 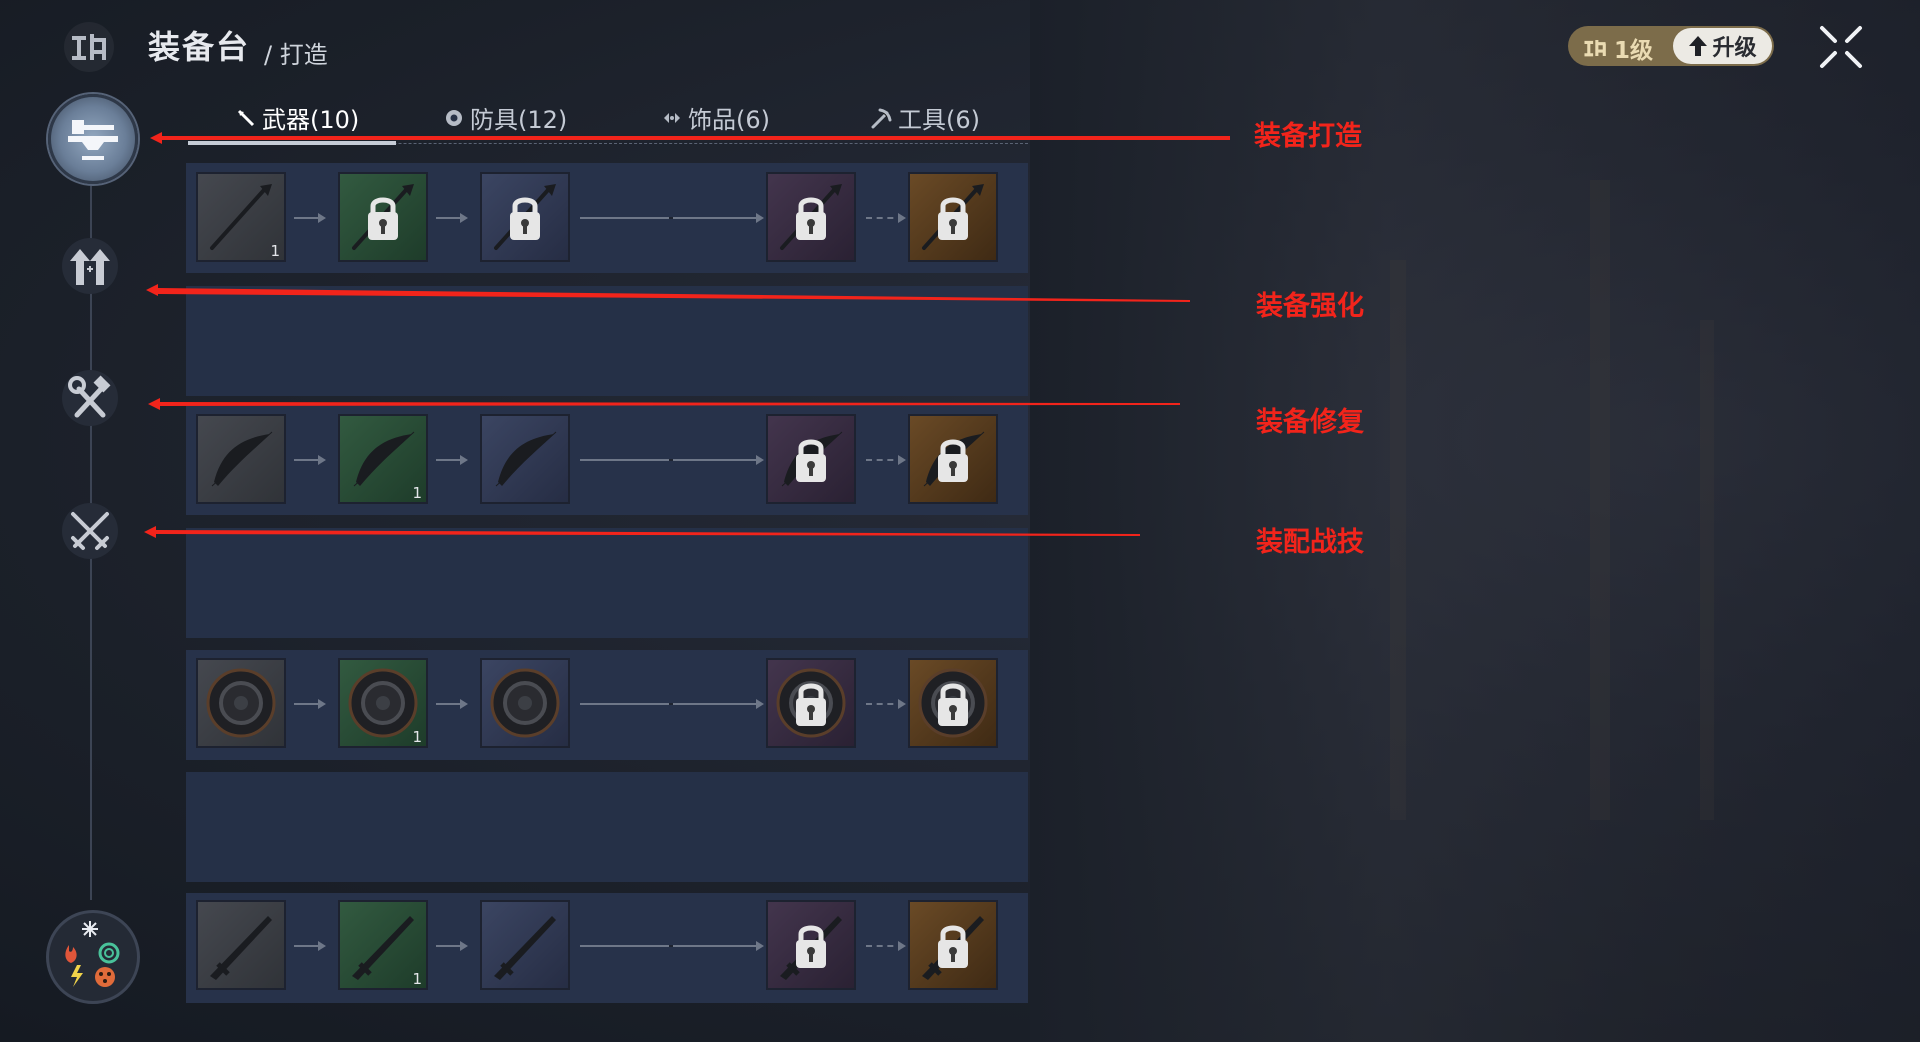 What do you see at coordinates (1310, 542) in the screenshot?
I see `annotation-skills: 装配战技` at bounding box center [1310, 542].